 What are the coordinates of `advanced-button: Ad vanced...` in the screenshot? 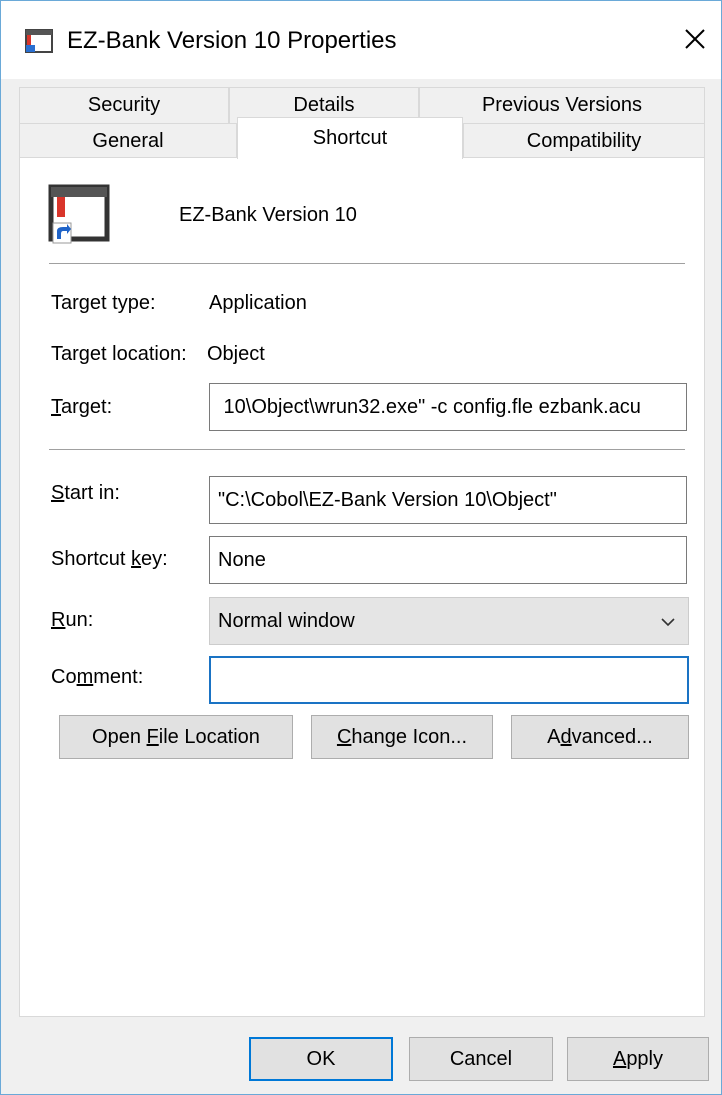 It's located at (600, 737).